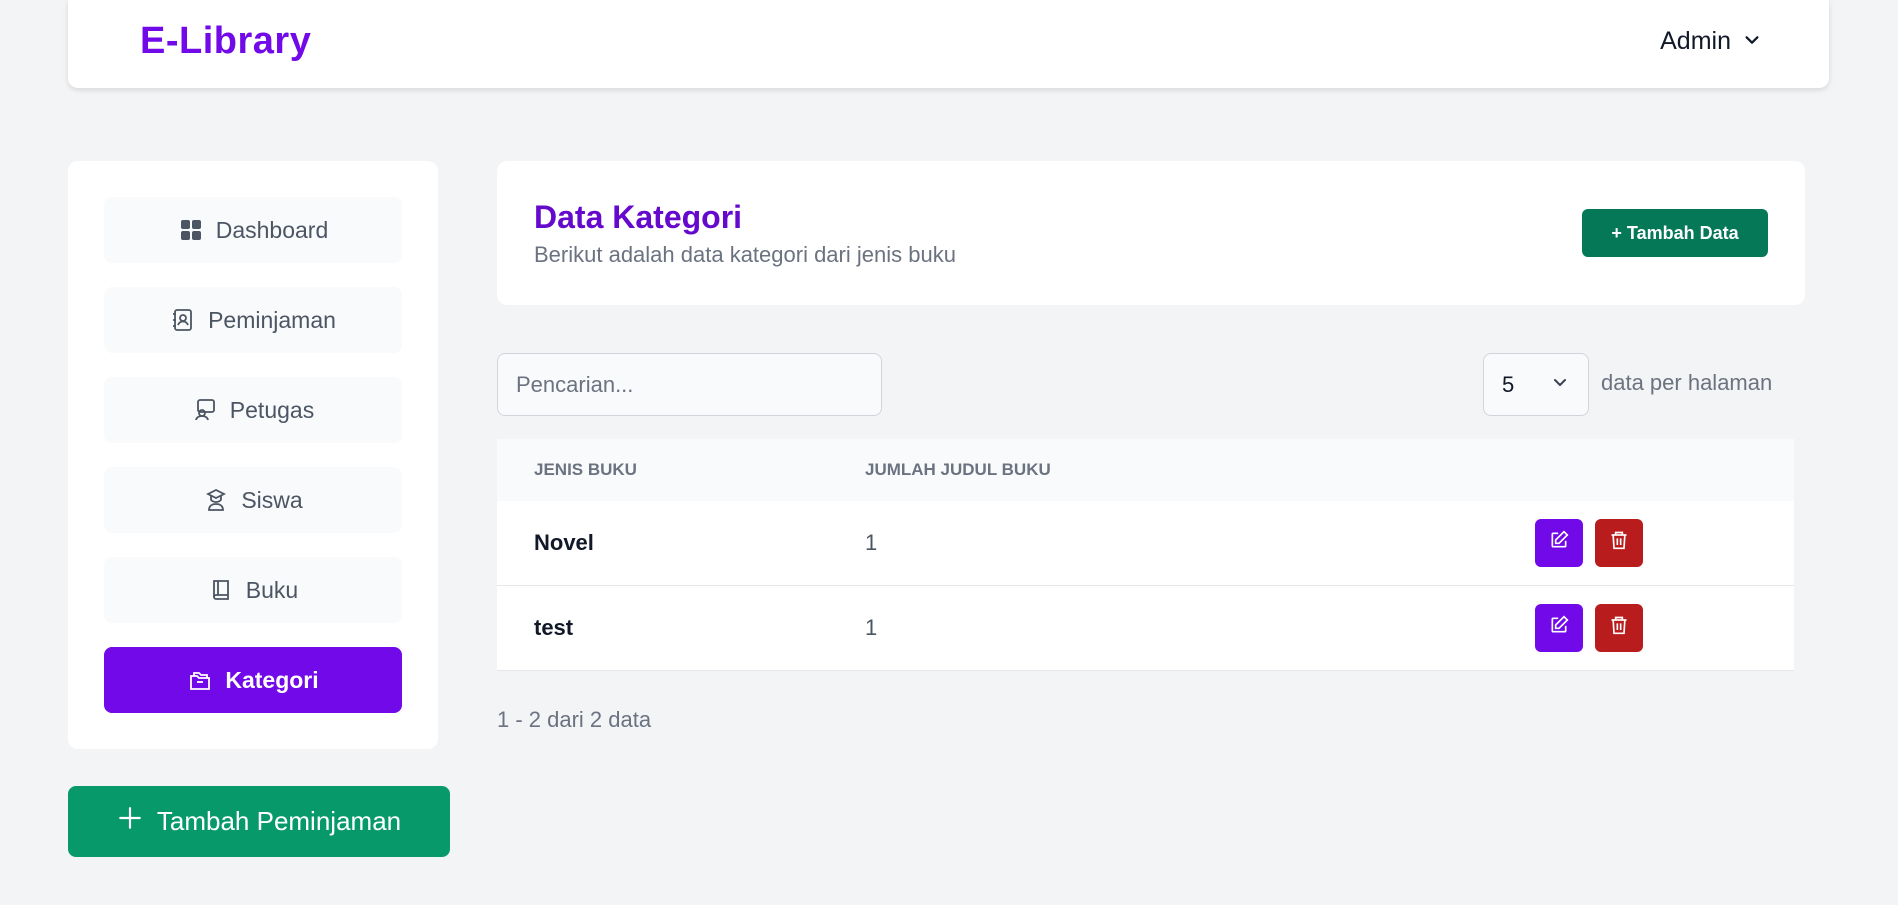 The image size is (1898, 905). What do you see at coordinates (272, 319) in the screenshot?
I see `sidebar-item-label: Peminjaman` at bounding box center [272, 319].